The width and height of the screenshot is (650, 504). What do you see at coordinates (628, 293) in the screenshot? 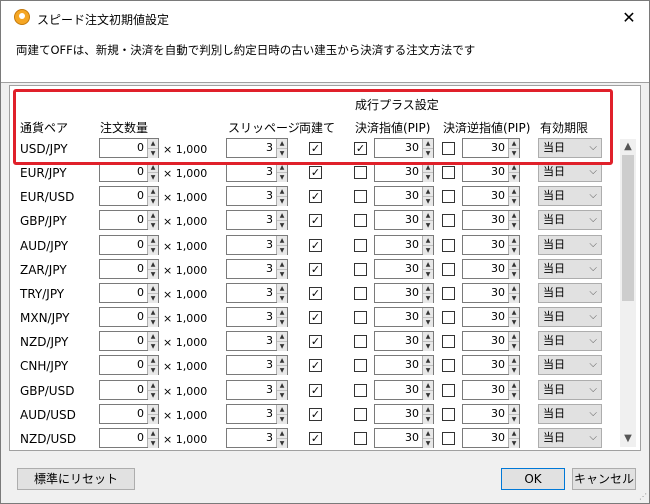
I see `vertical-scrollbar: ▲ ▼` at bounding box center [628, 293].